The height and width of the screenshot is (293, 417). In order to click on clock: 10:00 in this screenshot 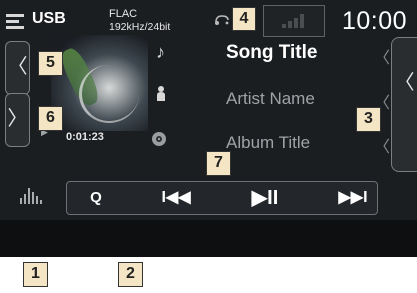, I will do `click(375, 21)`.